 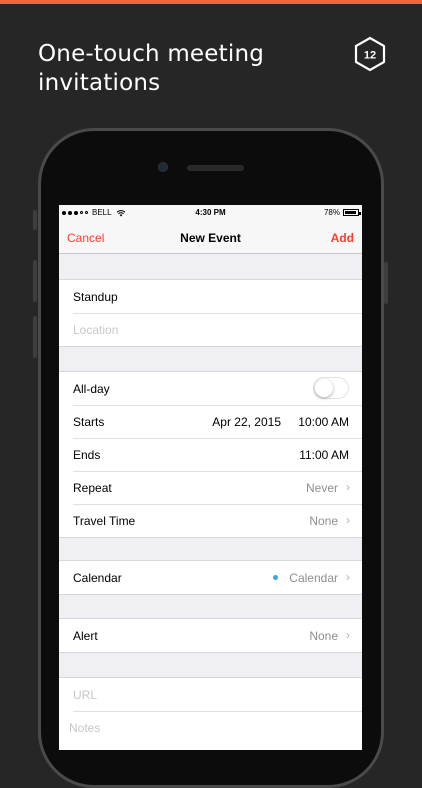 What do you see at coordinates (89, 422) in the screenshot?
I see `starts-label: Starts` at bounding box center [89, 422].